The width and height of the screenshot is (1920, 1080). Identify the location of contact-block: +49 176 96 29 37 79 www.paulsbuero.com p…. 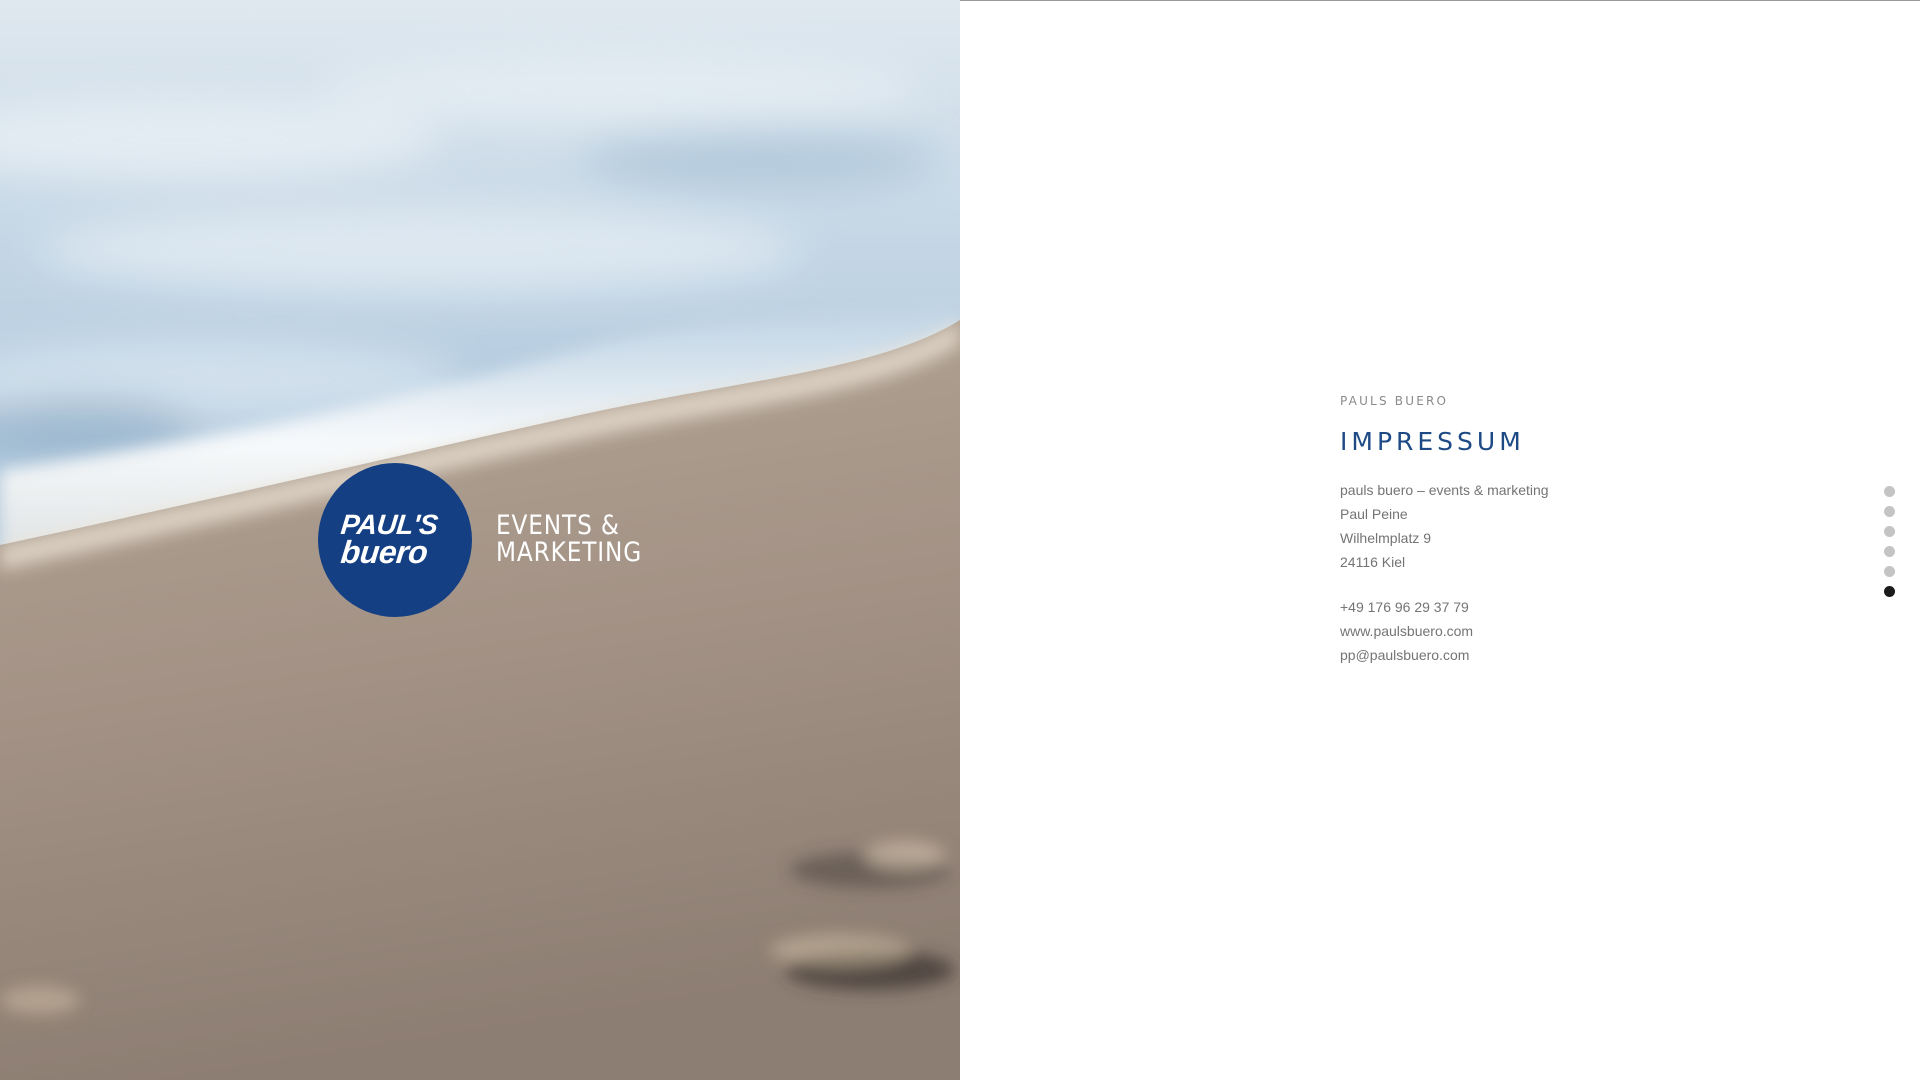
(1520, 631).